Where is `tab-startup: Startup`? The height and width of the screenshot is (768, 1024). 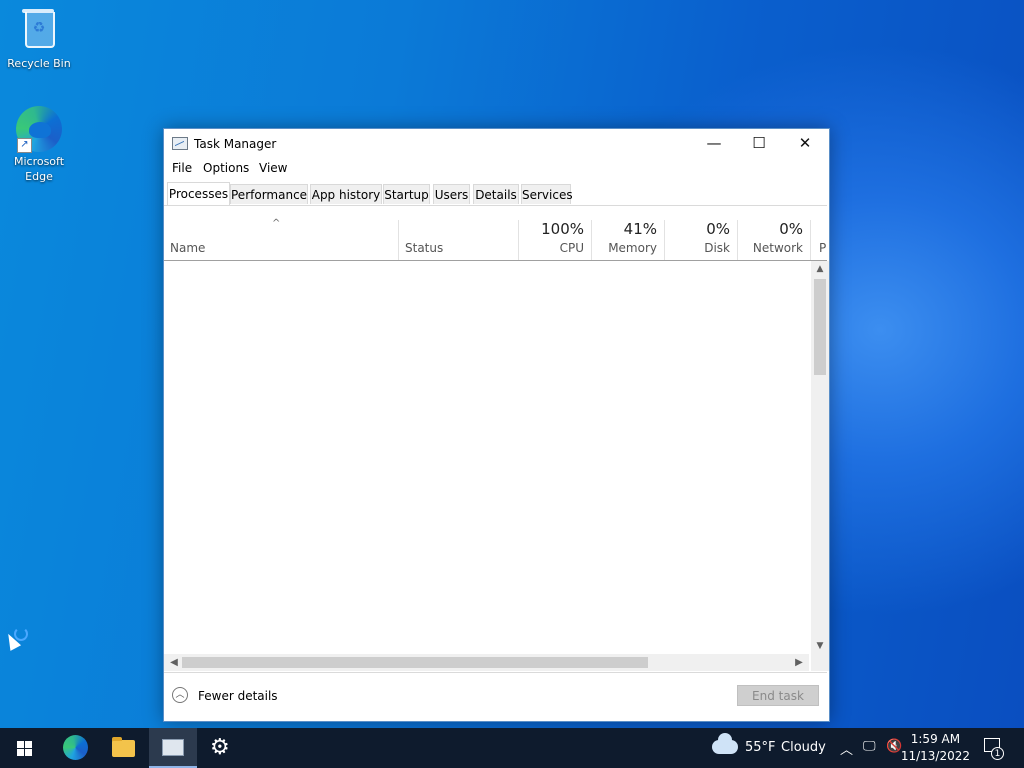 tab-startup: Startup is located at coordinates (406, 194).